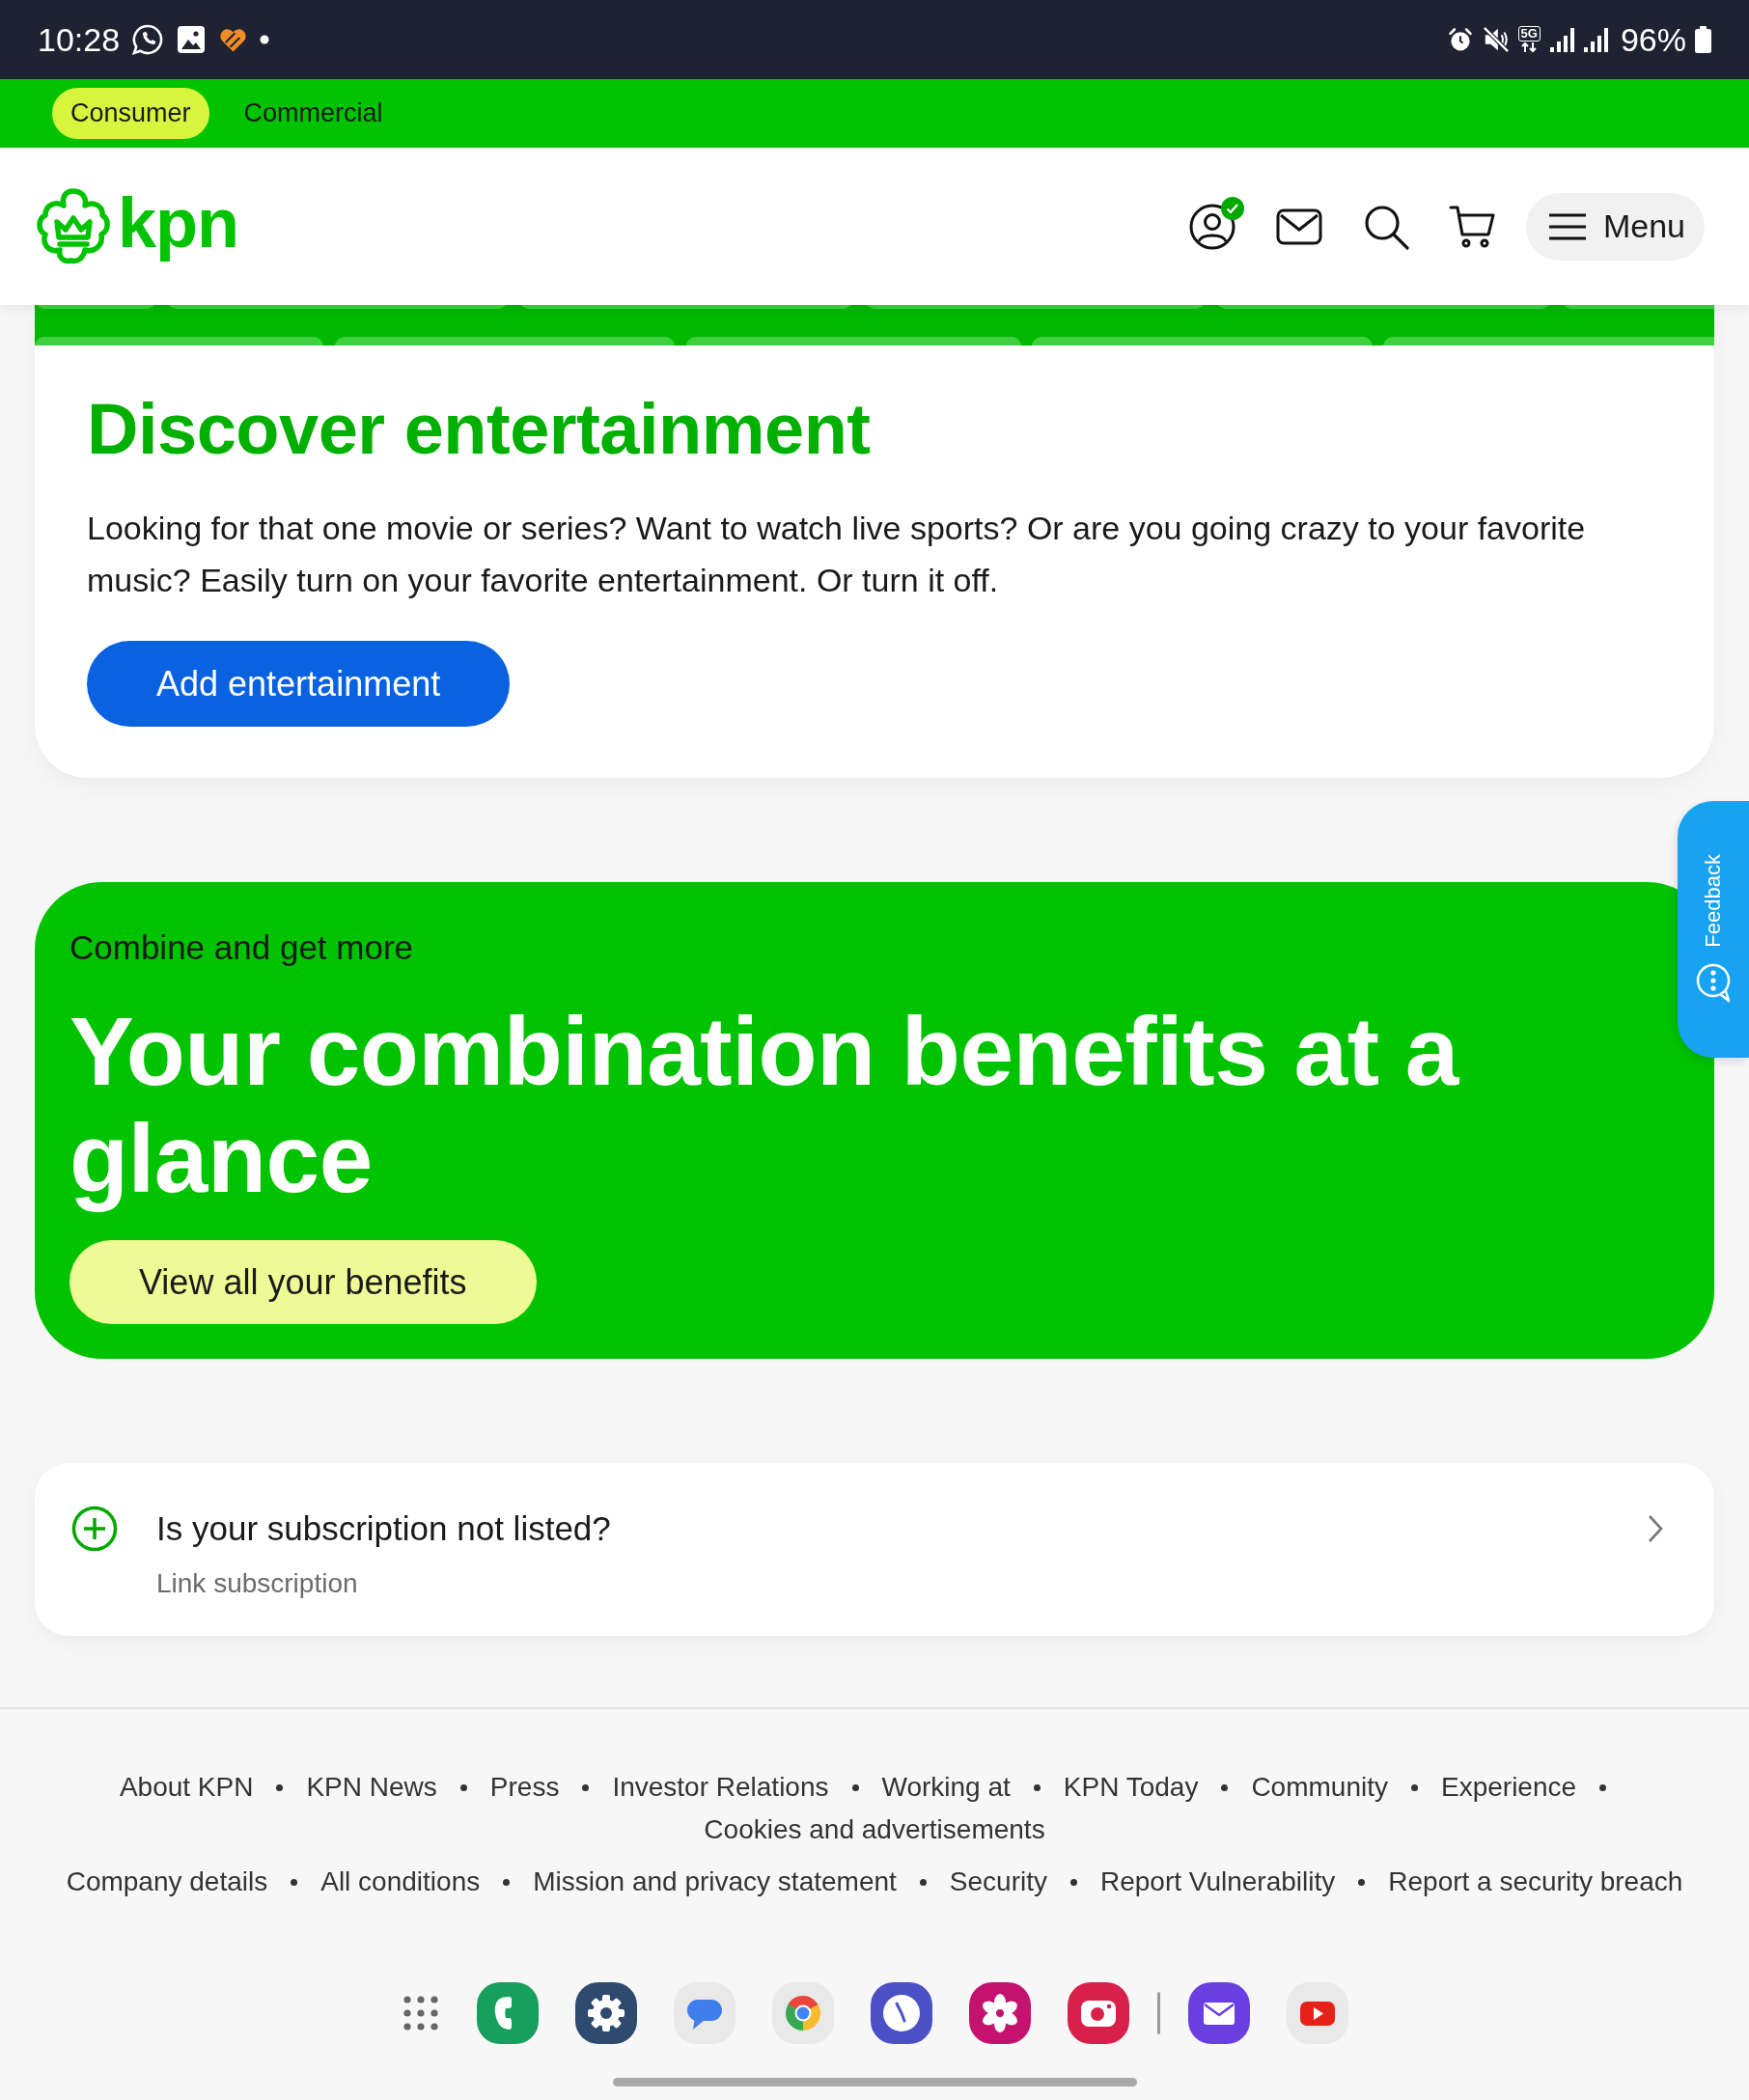 The height and width of the screenshot is (2100, 1749). I want to click on data-arrows-icon, so click(1530, 47).